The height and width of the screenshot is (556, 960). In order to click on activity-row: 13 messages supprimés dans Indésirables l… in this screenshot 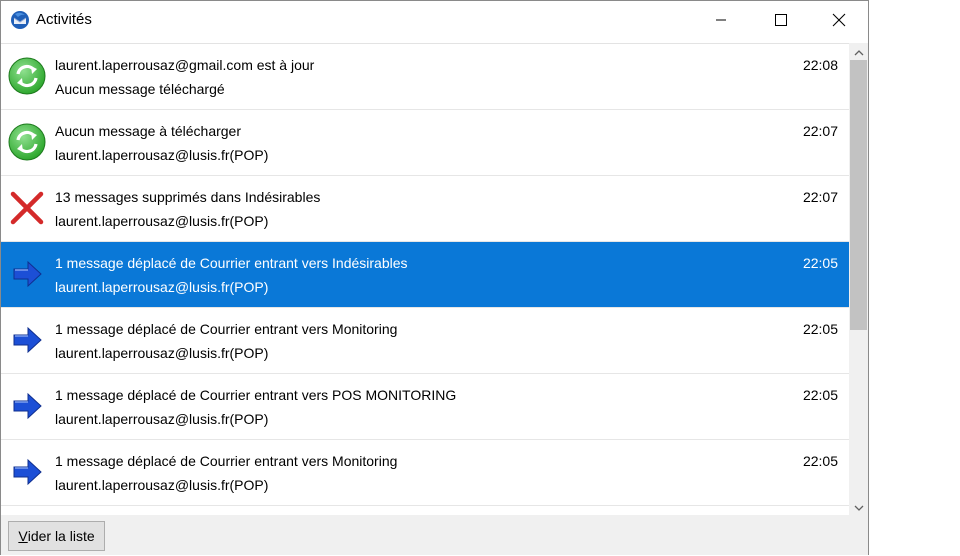, I will do `click(425, 209)`.